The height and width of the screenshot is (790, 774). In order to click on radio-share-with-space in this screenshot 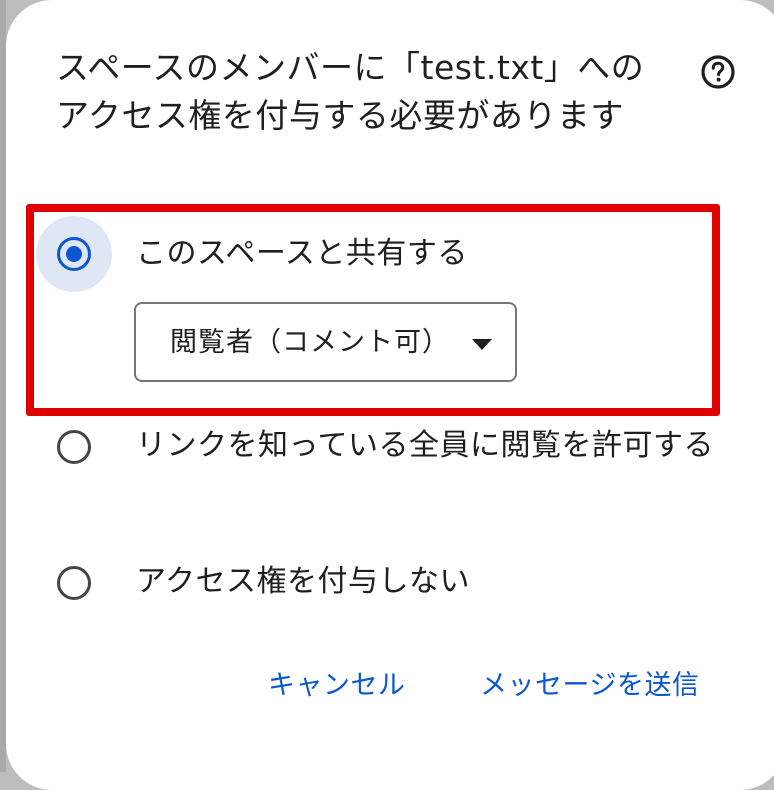, I will do `click(74, 254)`.